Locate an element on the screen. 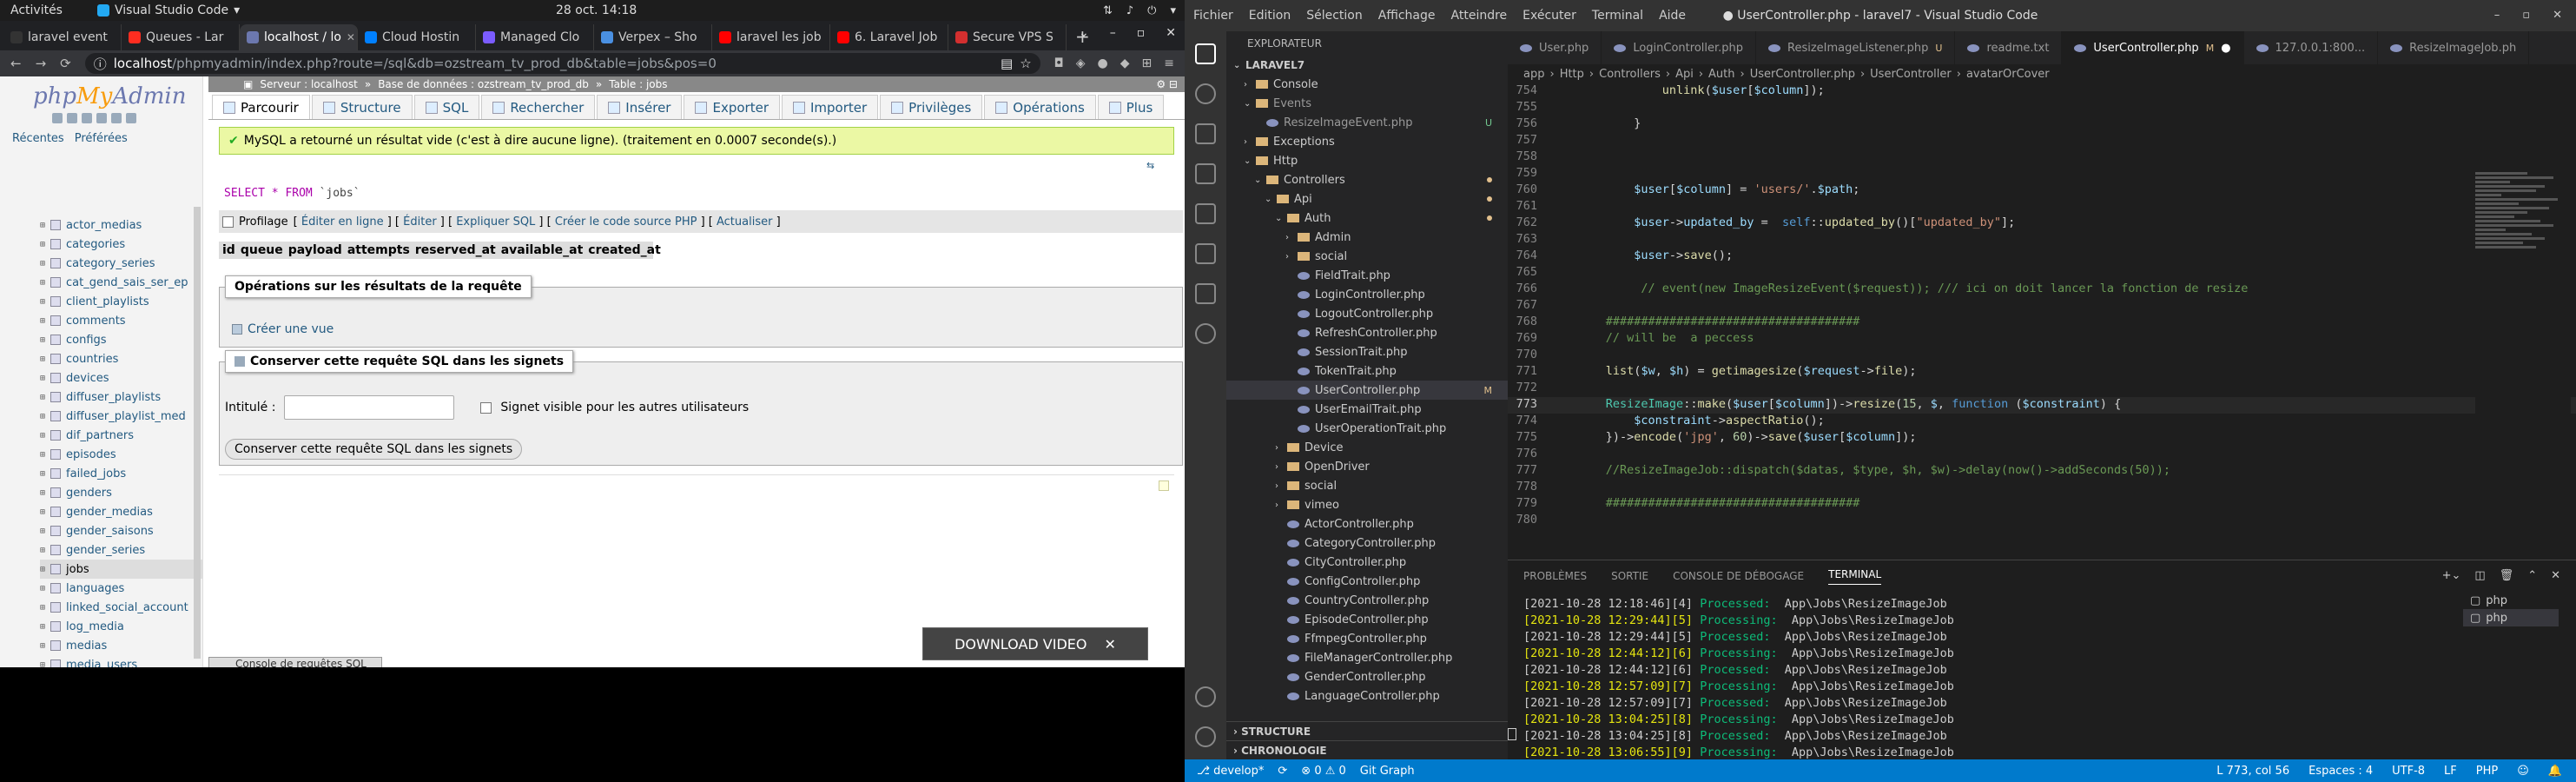  file-item: FfmpegController.php is located at coordinates (1367, 639).